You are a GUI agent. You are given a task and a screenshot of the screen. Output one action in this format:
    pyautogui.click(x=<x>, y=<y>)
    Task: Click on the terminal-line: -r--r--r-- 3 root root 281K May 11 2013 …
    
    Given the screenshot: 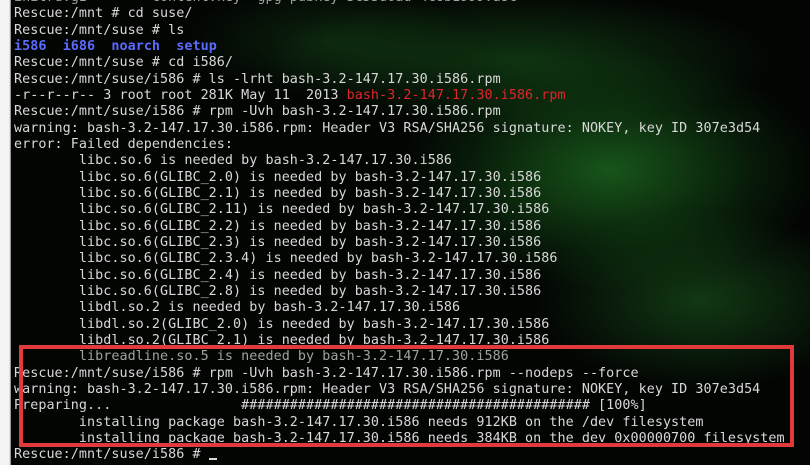 What is the action you would take?
    pyautogui.click(x=399, y=96)
    